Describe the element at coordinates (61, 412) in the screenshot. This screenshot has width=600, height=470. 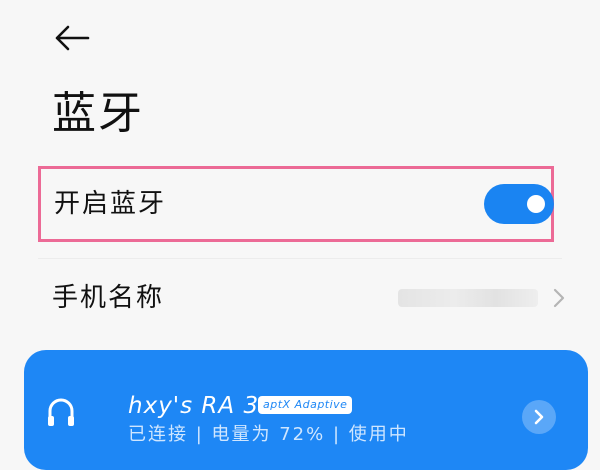
I see `headphones-icon` at that location.